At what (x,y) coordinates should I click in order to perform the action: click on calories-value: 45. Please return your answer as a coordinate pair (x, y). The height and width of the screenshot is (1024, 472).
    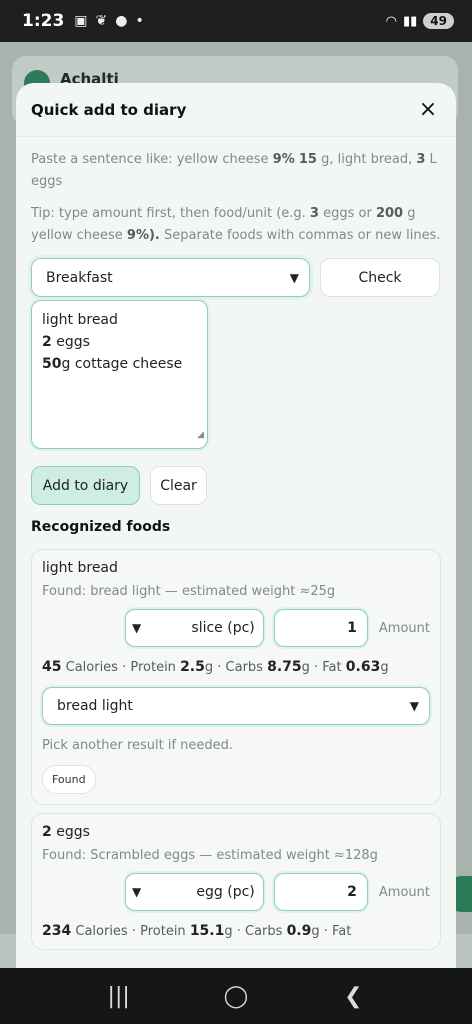
    Looking at the image, I should click on (52, 667).